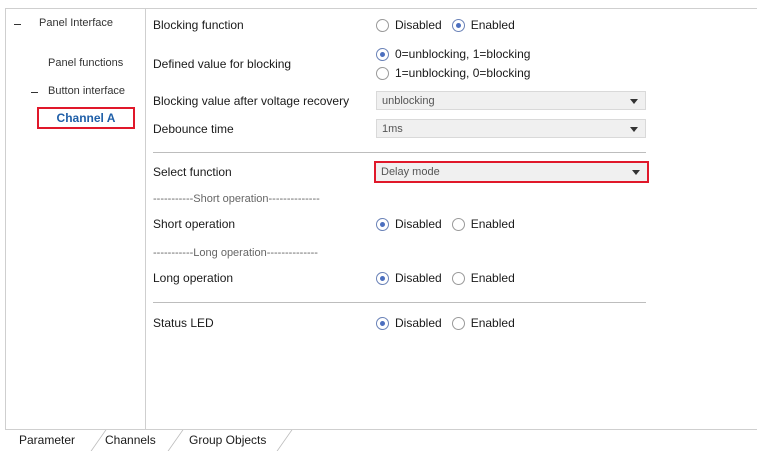 This screenshot has height=451, width=757. I want to click on short-operation-label: Short operation, so click(194, 224).